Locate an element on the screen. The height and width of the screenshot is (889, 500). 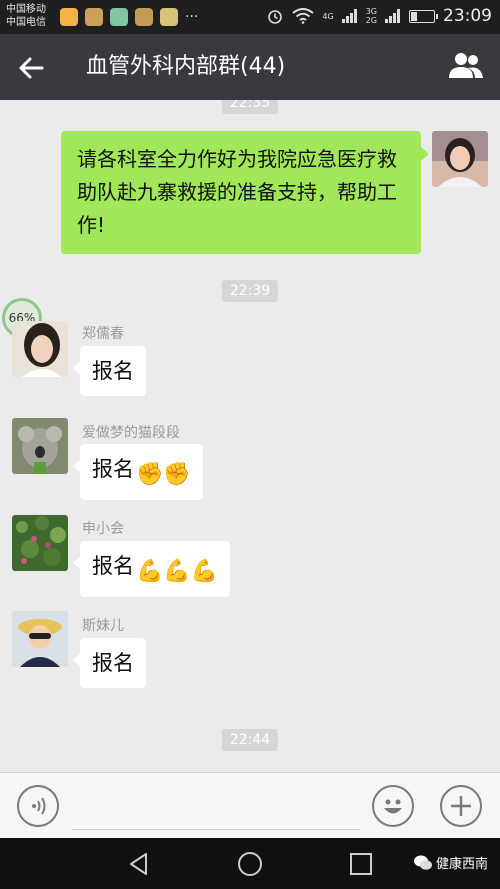
network-type-label: 2G is located at coordinates (371, 20).